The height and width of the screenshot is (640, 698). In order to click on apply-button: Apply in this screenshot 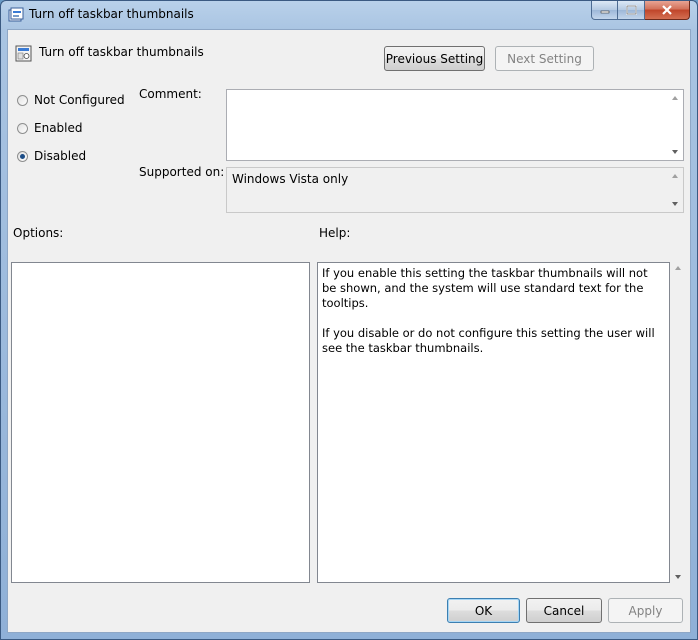, I will do `click(645, 610)`.